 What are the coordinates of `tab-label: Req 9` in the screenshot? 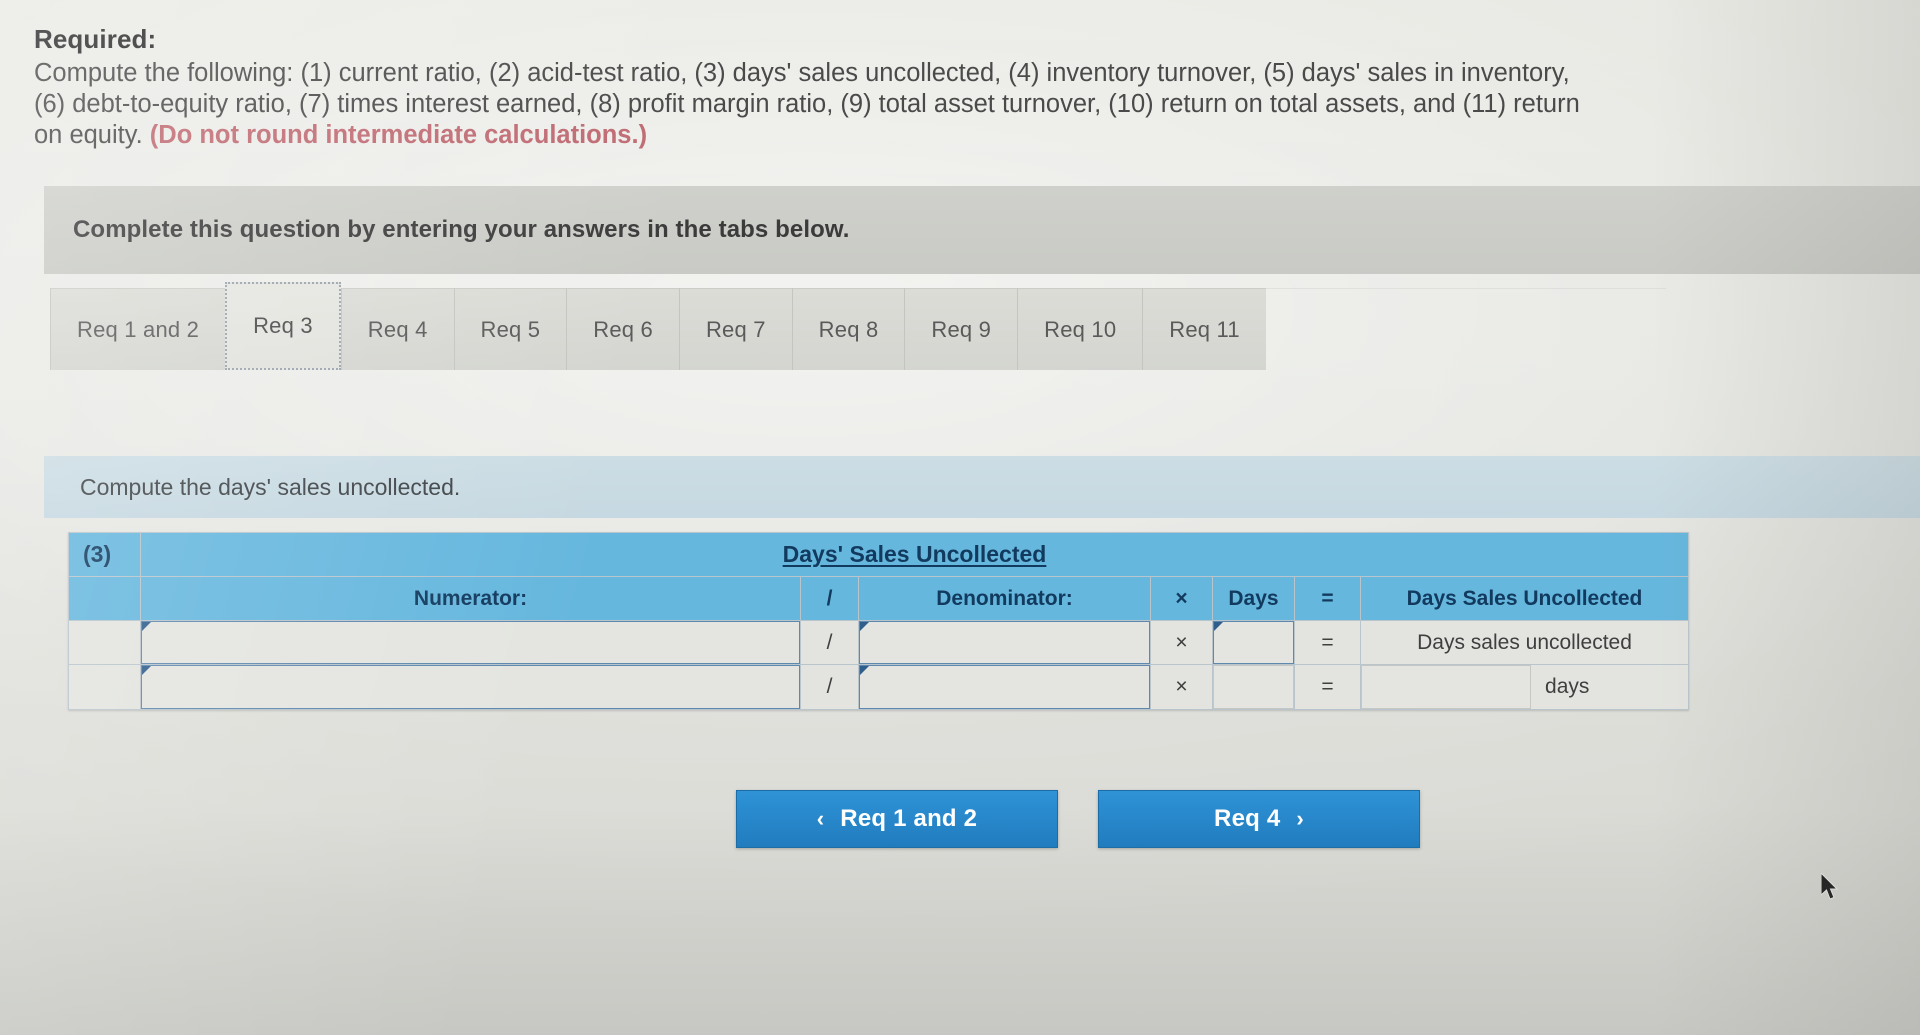 It's located at (961, 329).